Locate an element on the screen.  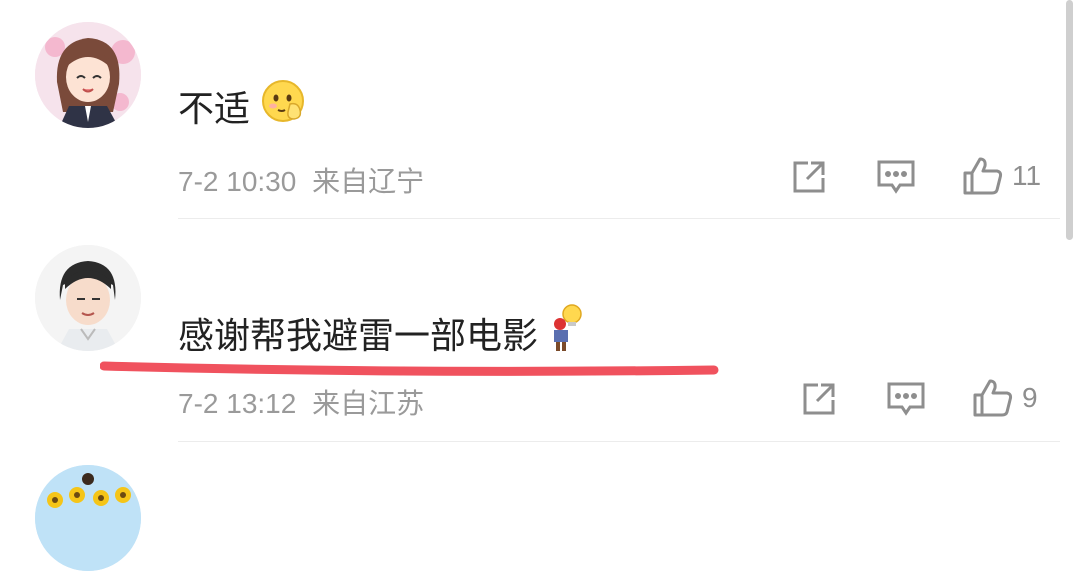
like-count: 9 is located at coordinates (1030, 397).